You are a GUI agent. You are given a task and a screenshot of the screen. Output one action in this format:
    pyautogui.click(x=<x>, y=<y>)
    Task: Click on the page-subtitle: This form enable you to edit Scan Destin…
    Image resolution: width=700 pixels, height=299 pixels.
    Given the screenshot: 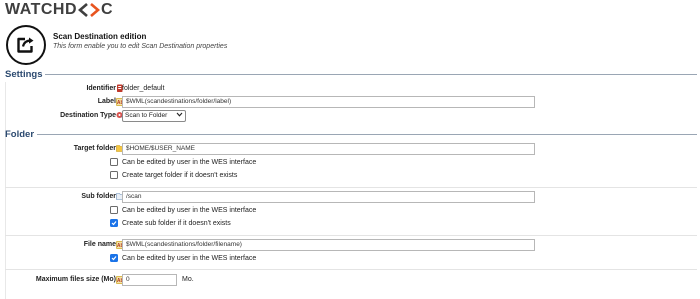 What is the action you would take?
    pyautogui.click(x=140, y=46)
    